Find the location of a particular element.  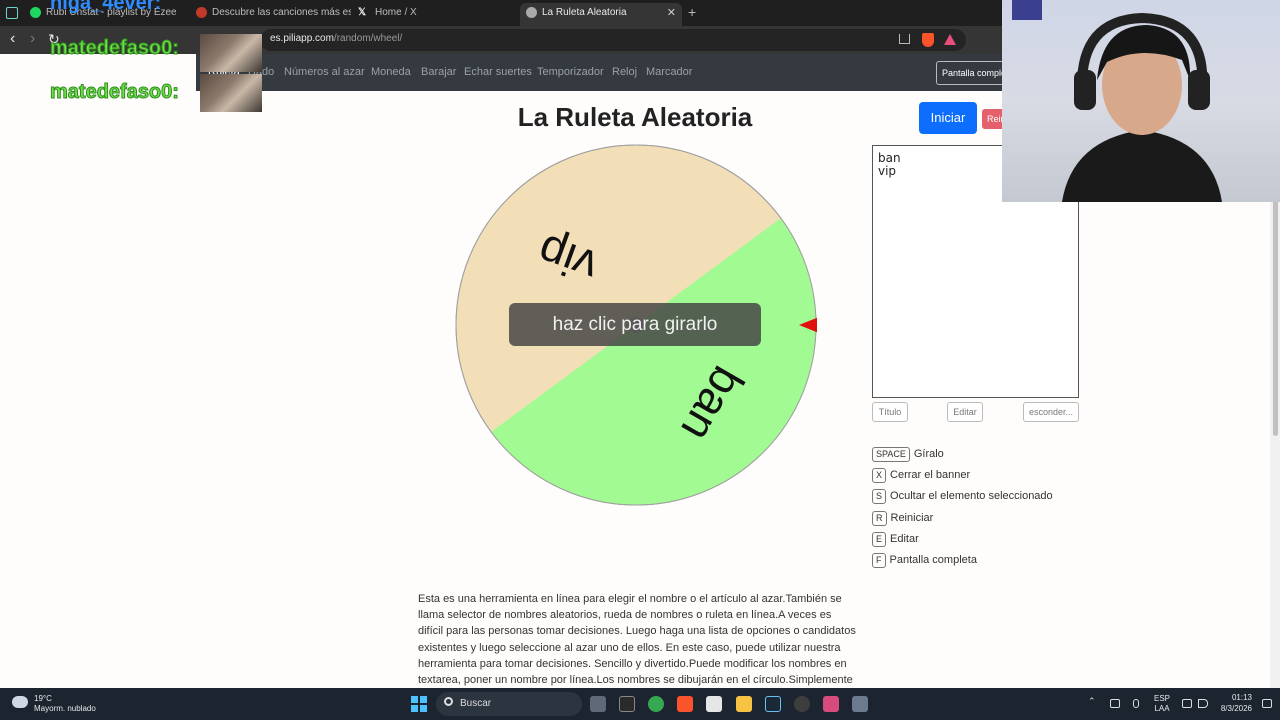

shortcut-key: R is located at coordinates (879, 518).